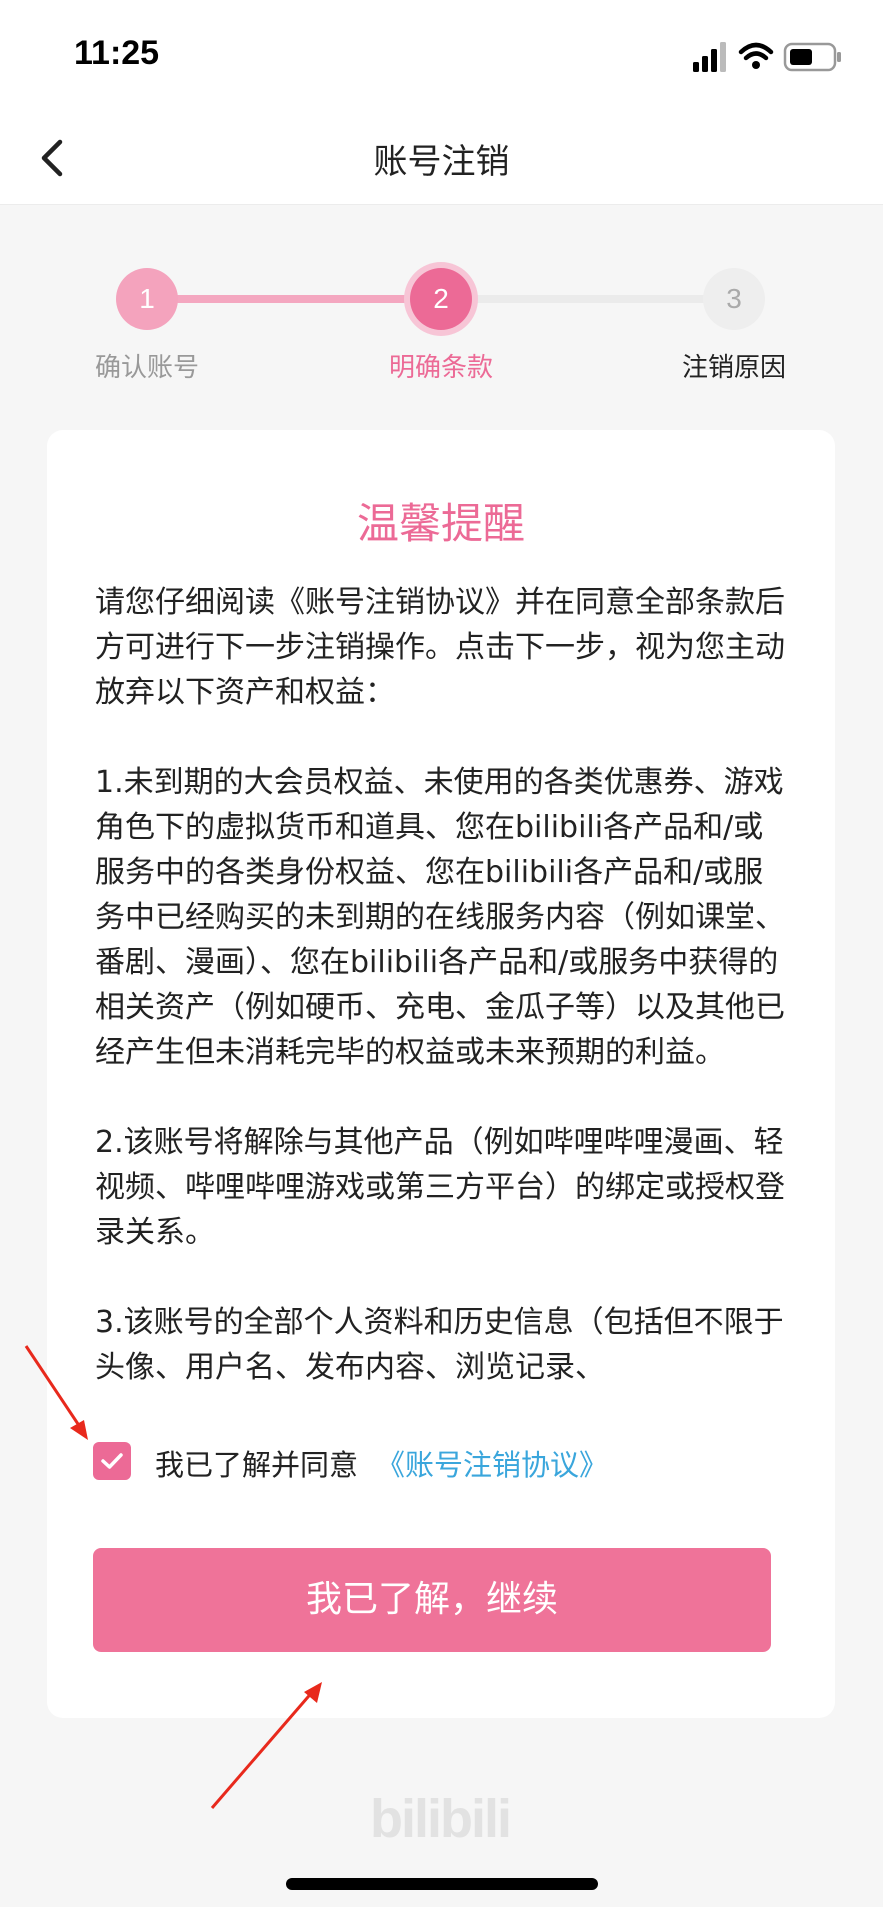 The image size is (883, 1907). What do you see at coordinates (440, 368) in the screenshot?
I see `step-2-label: 明确条款` at bounding box center [440, 368].